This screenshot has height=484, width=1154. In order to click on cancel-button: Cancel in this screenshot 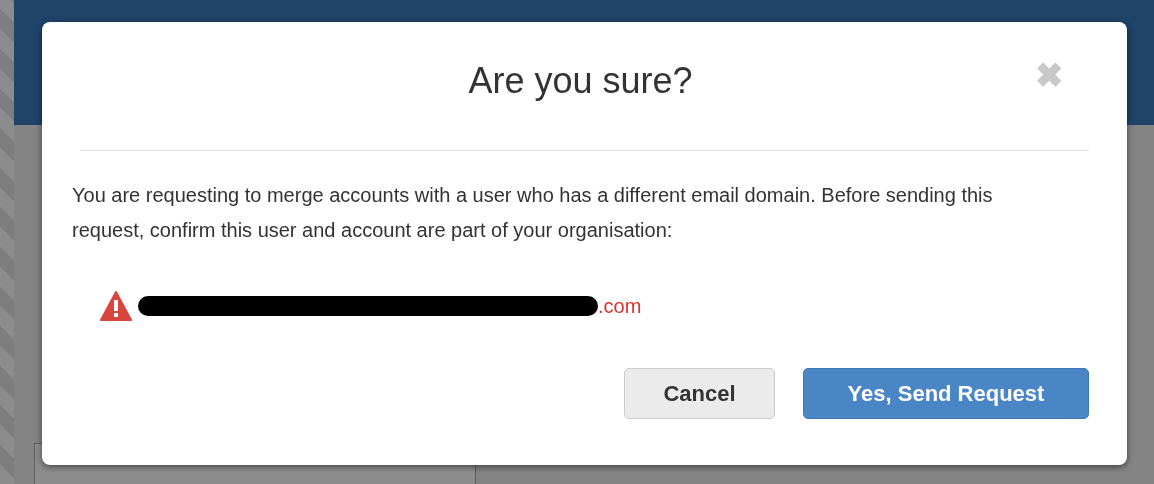, I will do `click(699, 393)`.